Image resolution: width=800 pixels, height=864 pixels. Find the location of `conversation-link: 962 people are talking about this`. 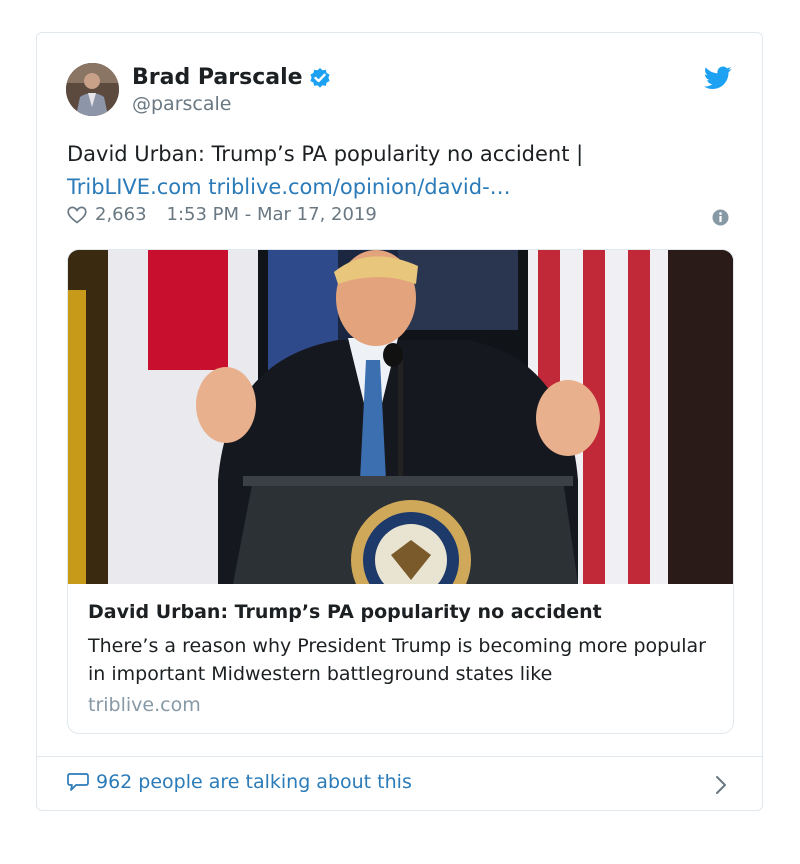

conversation-link: 962 people are talking about this is located at coordinates (239, 782).